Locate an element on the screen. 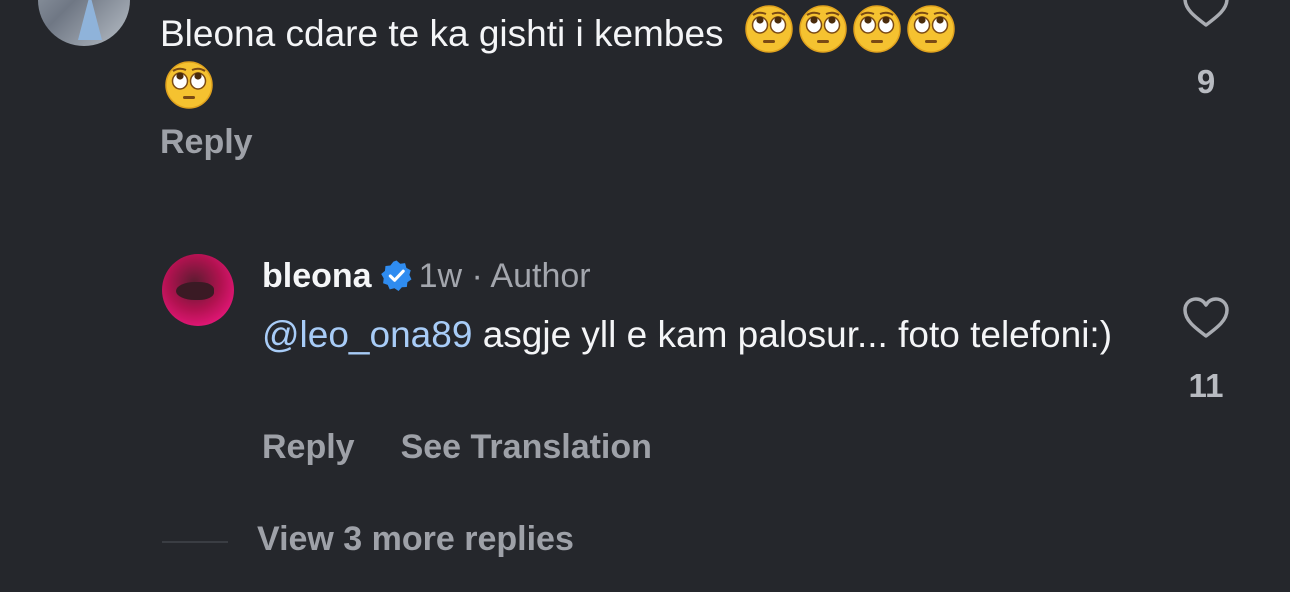 Image resolution: width=1290 pixels, height=592 pixels. mention-link: @leo_ona89 is located at coordinates (367, 334).